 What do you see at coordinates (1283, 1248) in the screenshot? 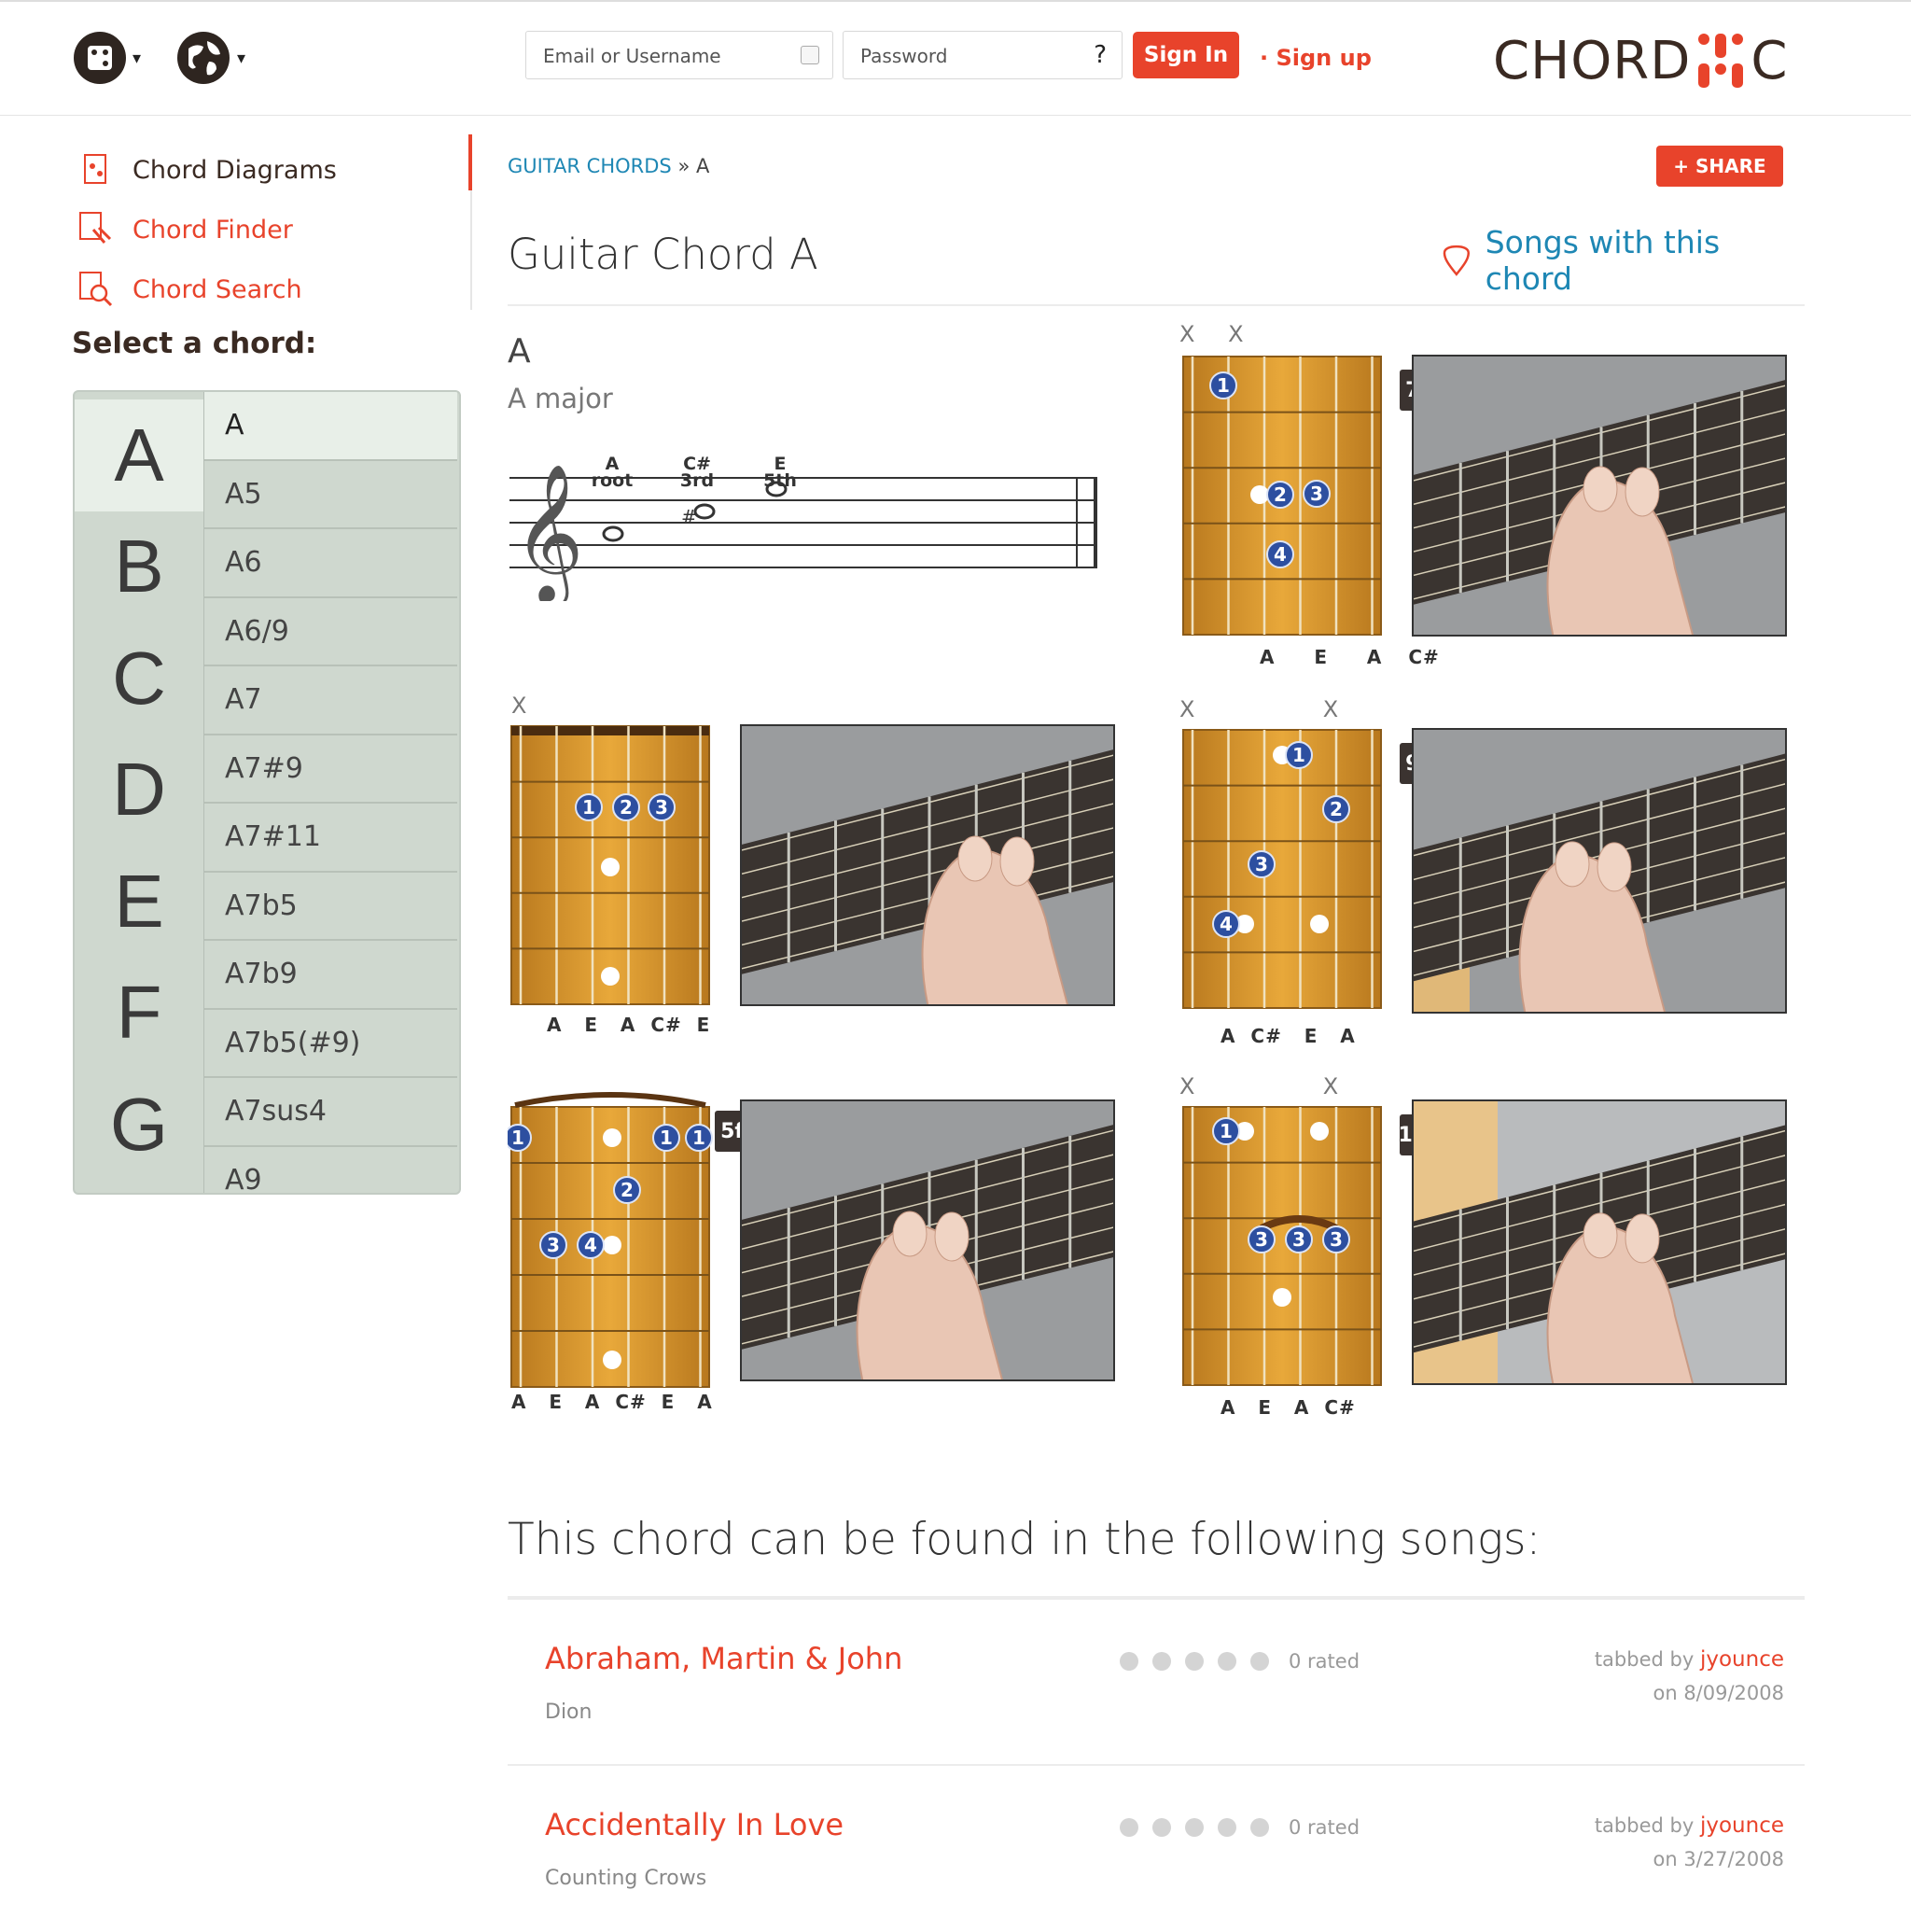
I see `fretboard-diagram: 1 3 3 3` at bounding box center [1283, 1248].